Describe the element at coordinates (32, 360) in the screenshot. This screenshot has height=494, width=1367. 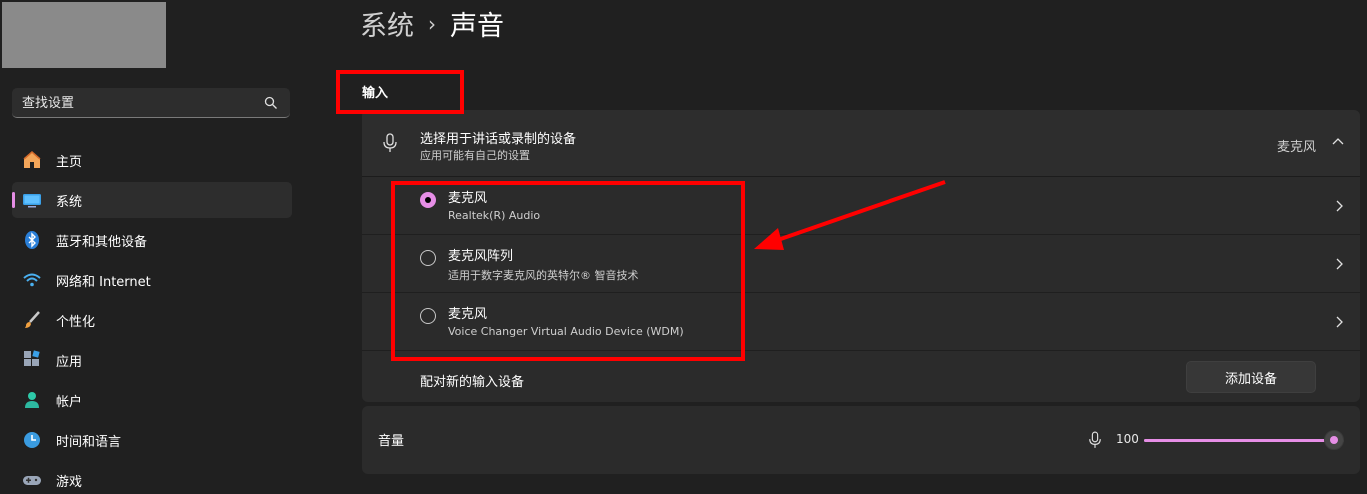
I see `apps-icon` at that location.